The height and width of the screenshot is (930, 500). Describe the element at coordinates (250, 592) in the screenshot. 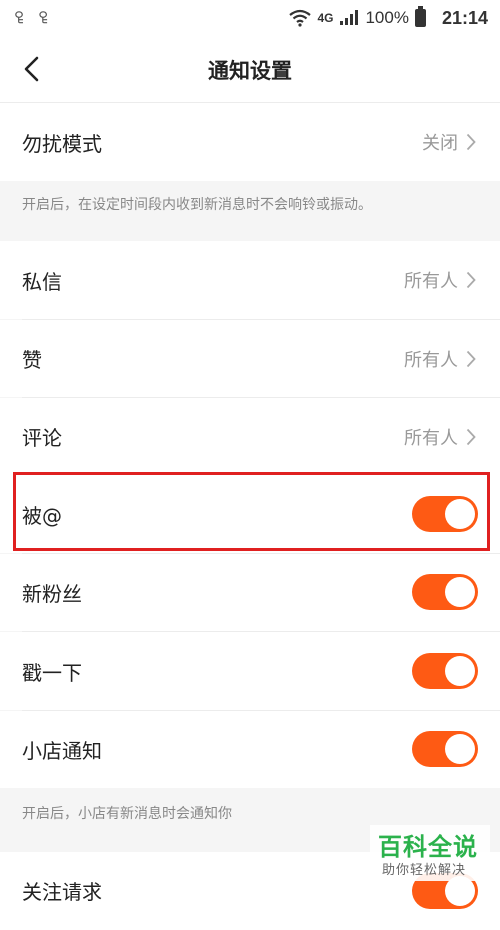

I see `row-new-followers: 新粉丝` at that location.